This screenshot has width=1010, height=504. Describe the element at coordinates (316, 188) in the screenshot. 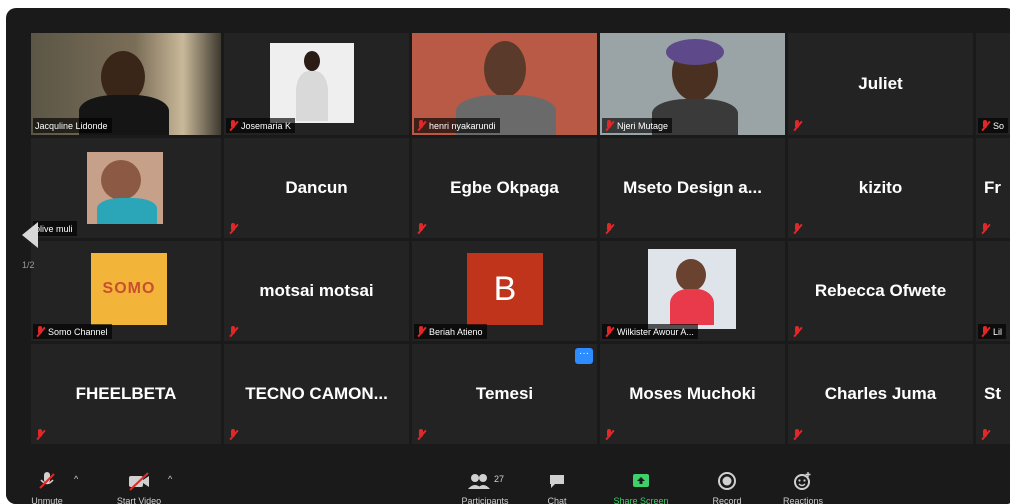

I see `tile-dancun: Dancun` at that location.